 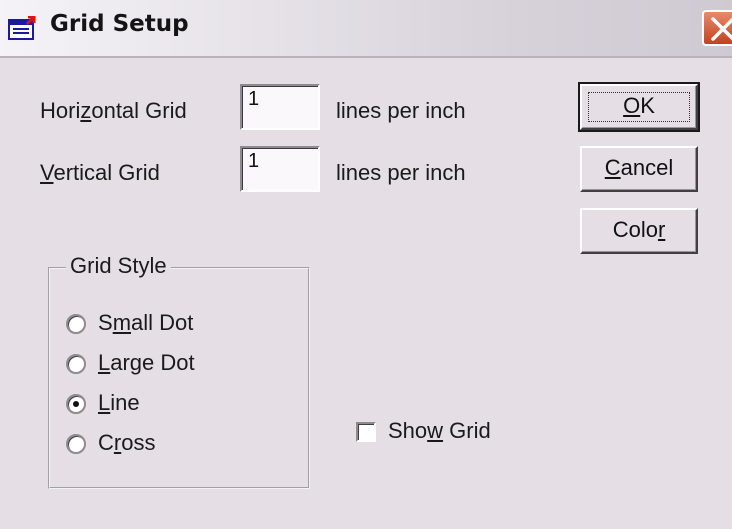 What do you see at coordinates (100, 172) in the screenshot?
I see `vertical-grid-label: Vertical Grid` at bounding box center [100, 172].